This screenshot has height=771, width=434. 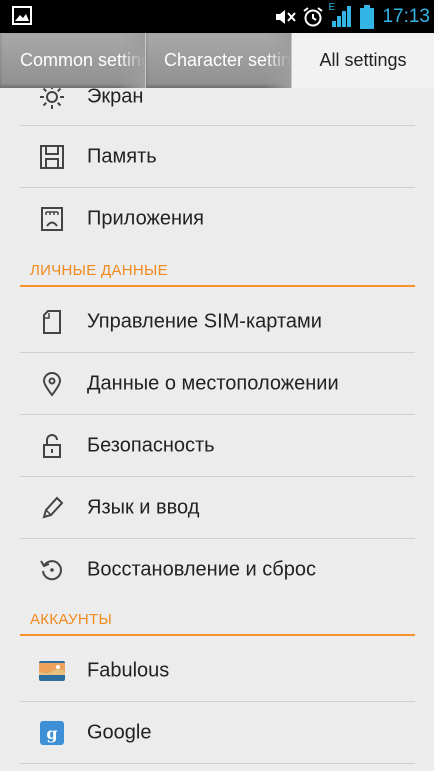 I want to click on lock-icon, so click(x=52, y=446).